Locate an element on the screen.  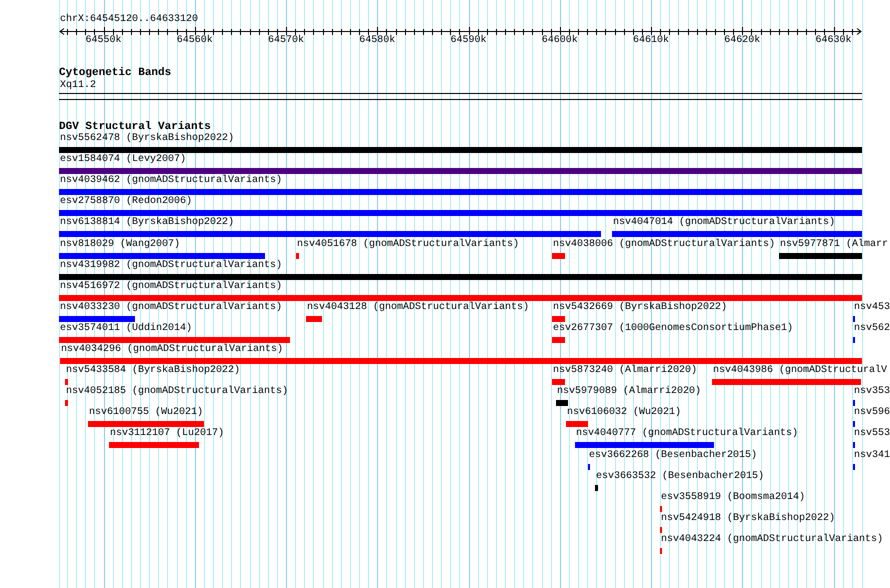
variant-label: nsv4034296 (gnomADStructuralVariants) is located at coordinates (172, 350).